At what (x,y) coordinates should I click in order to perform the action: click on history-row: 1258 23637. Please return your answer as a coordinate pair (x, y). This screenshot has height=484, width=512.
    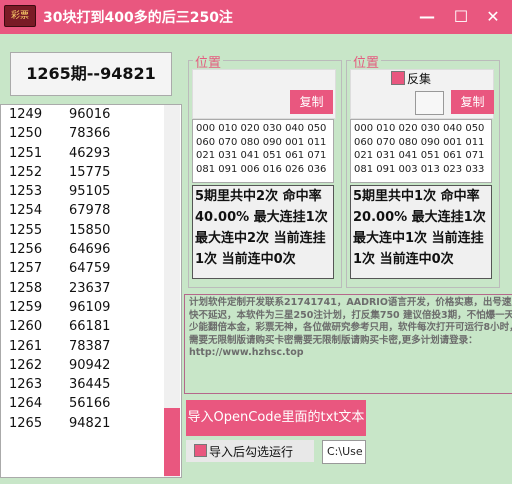
    Looking at the image, I should click on (91, 288).